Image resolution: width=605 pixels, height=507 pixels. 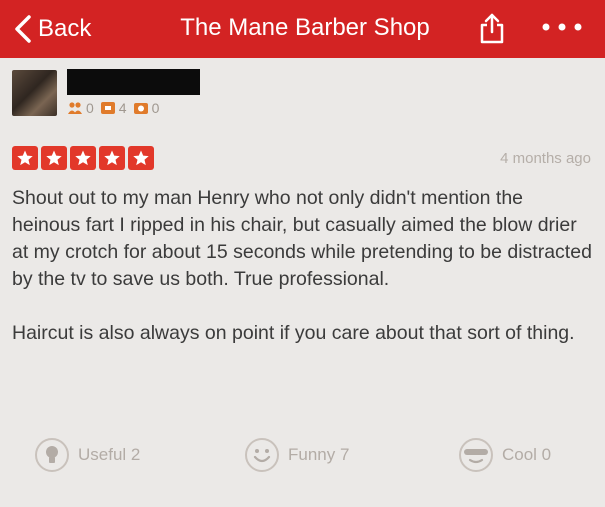 I want to click on friends-count: 0, so click(x=90, y=108).